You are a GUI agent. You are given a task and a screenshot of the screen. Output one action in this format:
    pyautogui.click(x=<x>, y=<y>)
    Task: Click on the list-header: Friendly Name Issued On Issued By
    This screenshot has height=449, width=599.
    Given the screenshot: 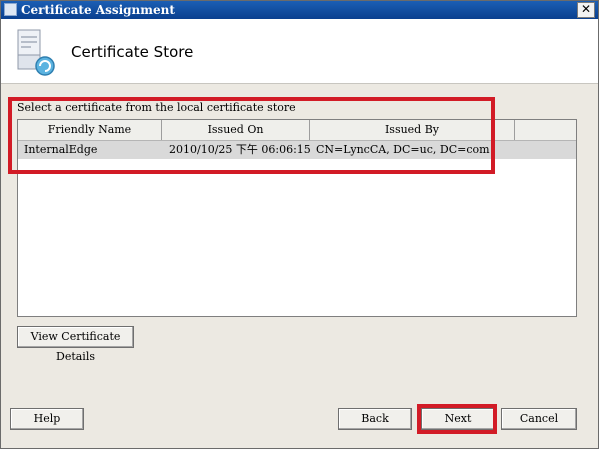 What is the action you would take?
    pyautogui.click(x=297, y=130)
    